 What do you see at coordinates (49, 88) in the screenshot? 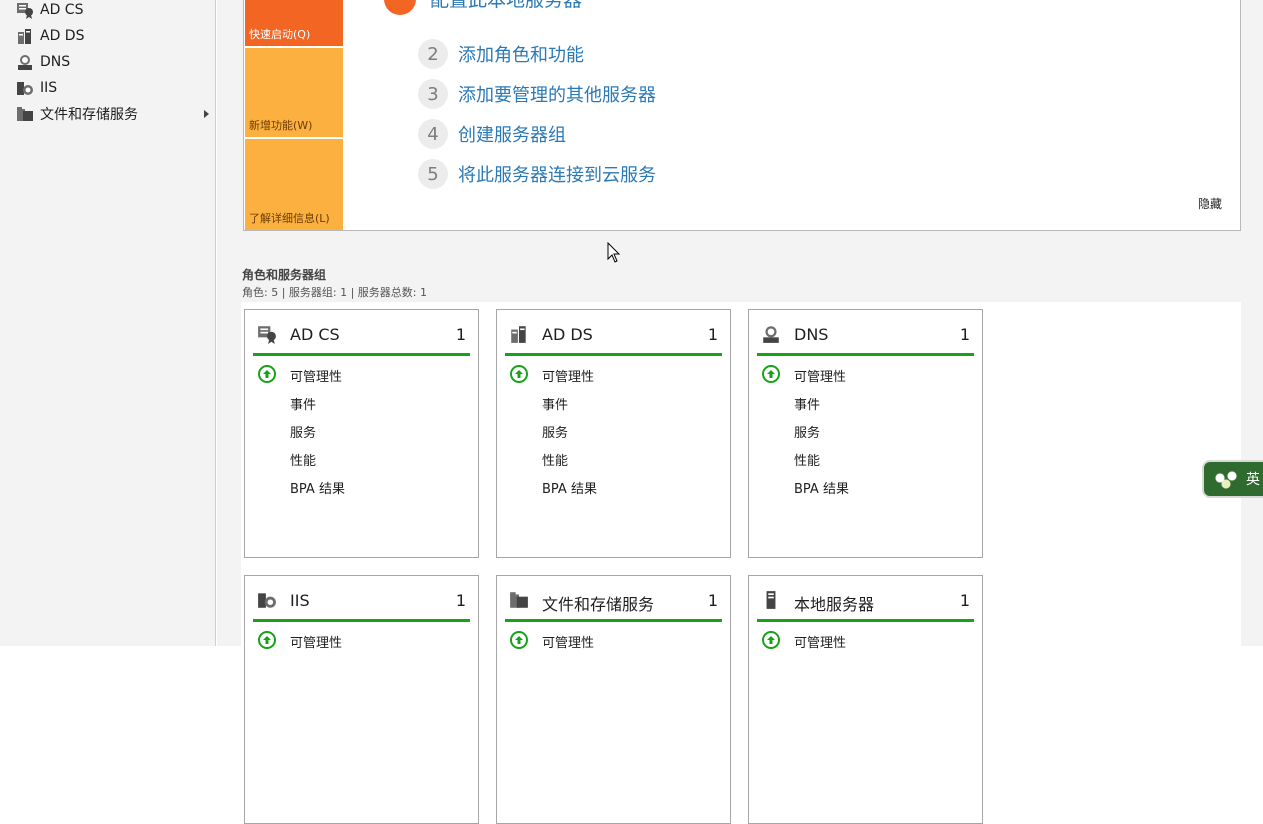
I see `sidebar-item-label: IIS` at bounding box center [49, 88].